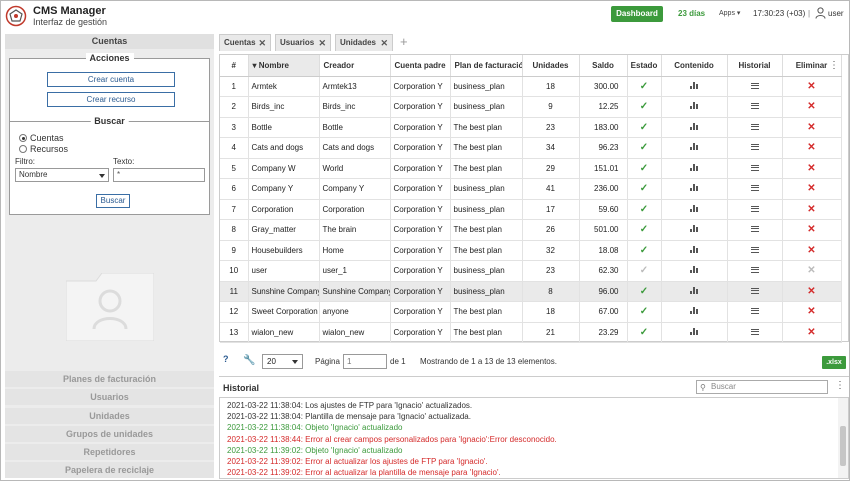 Image resolution: width=850 pixels, height=481 pixels. What do you see at coordinates (226, 359) in the screenshot?
I see `help-icon: ?` at bounding box center [226, 359].